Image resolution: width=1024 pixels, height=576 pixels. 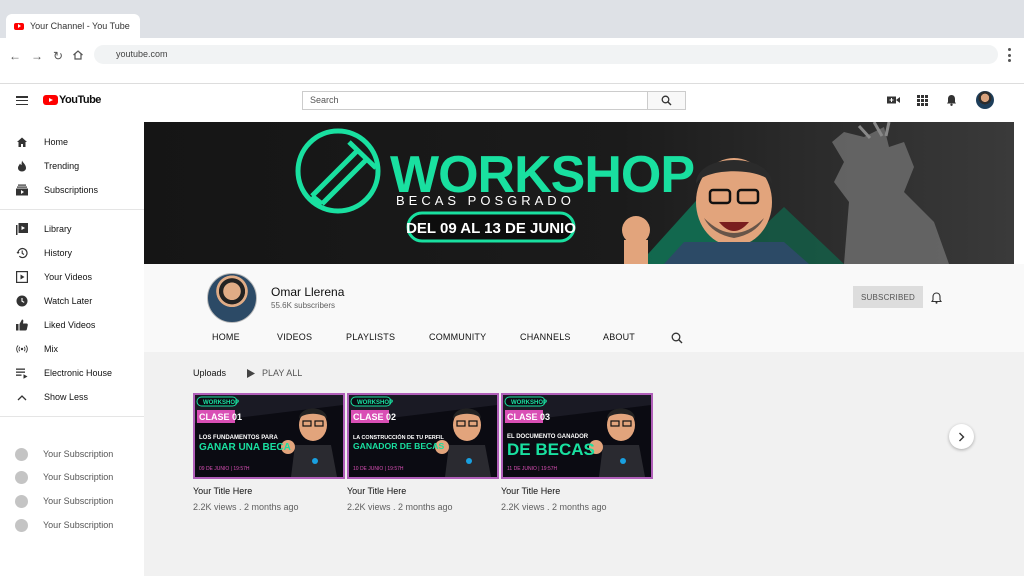 I want to click on channel-avatar, so click(x=232, y=298).